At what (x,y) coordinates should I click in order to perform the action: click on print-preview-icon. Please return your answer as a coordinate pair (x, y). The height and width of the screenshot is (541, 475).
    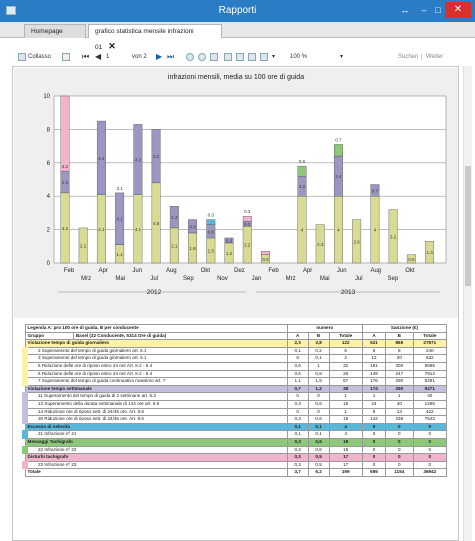
    Looking at the image, I should click on (66, 57).